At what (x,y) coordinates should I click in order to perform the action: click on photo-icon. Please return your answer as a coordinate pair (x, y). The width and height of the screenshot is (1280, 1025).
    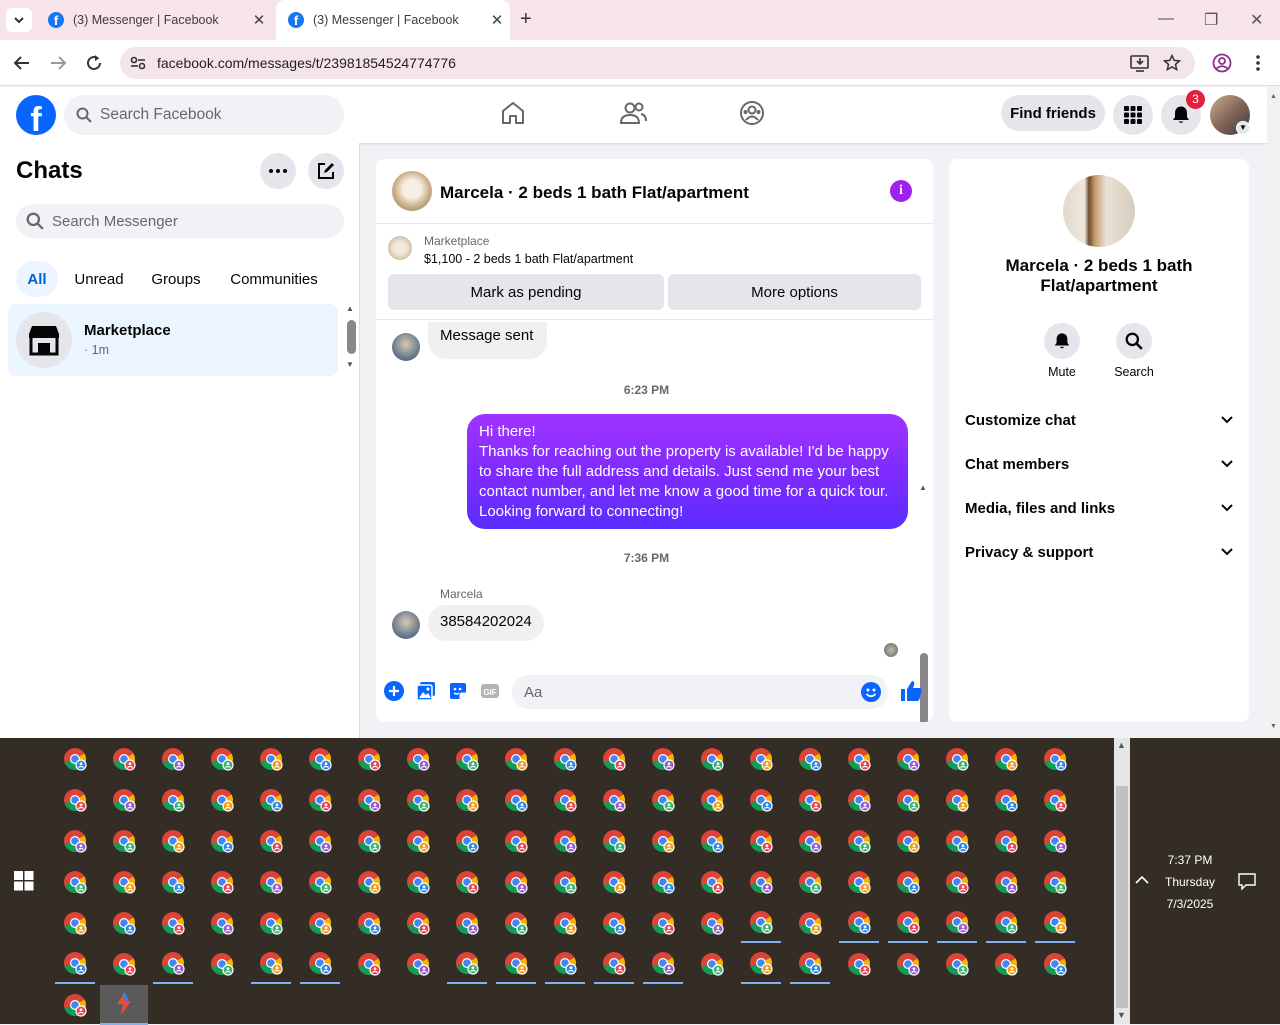
    Looking at the image, I should click on (426, 691).